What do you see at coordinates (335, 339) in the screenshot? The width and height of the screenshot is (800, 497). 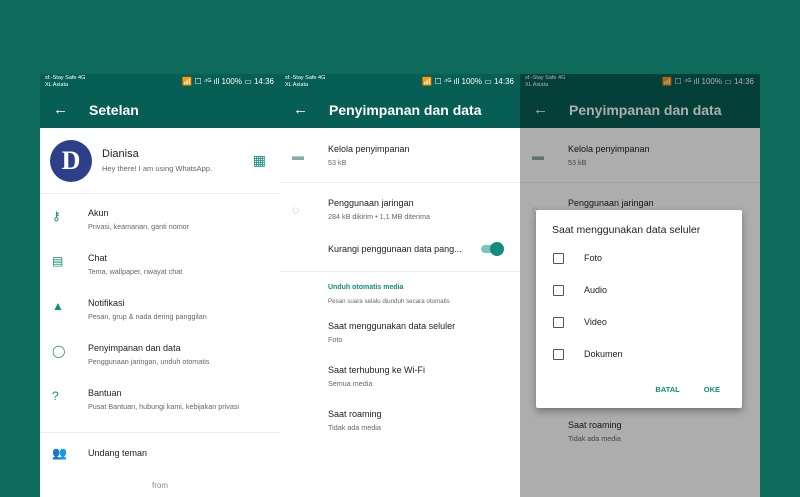 I see `mobile-data-sub: Foto` at bounding box center [335, 339].